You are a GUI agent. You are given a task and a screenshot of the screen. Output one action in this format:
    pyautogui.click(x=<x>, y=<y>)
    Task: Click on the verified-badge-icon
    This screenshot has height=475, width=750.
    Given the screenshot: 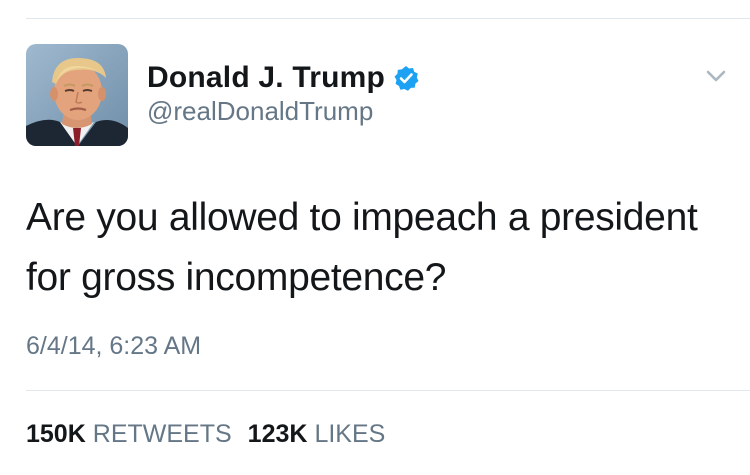 What is the action you would take?
    pyautogui.click(x=406, y=78)
    